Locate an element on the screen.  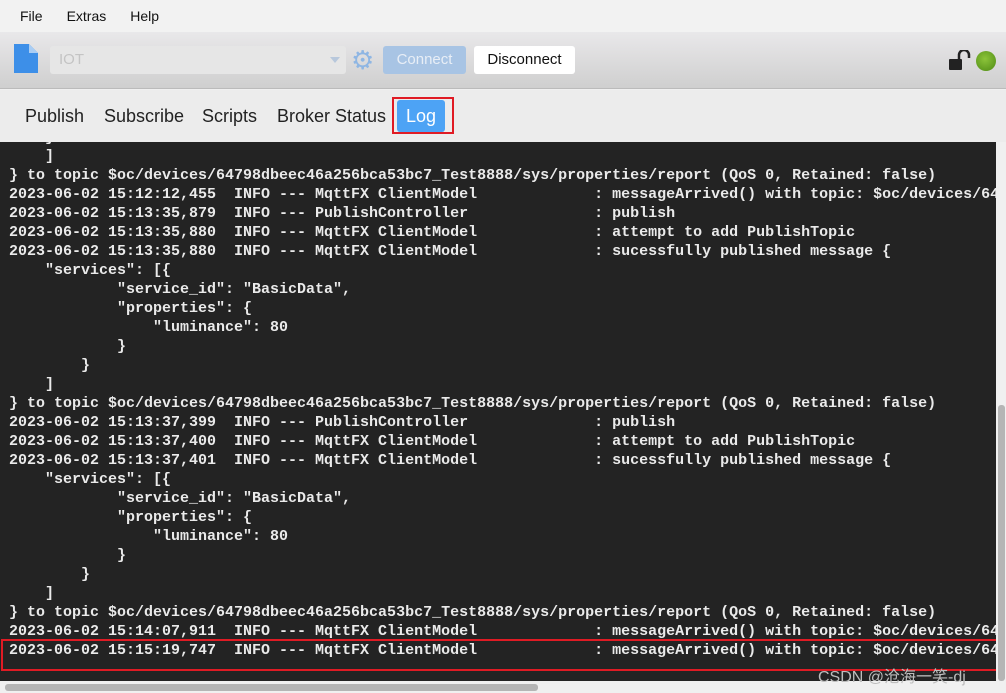
watermark: CSDN @沧海一笑-dj is located at coordinates (892, 677).